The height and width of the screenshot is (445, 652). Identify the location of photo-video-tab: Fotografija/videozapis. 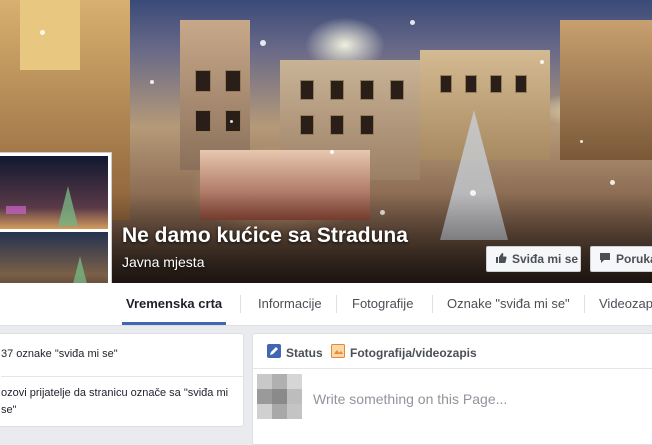
(404, 352).